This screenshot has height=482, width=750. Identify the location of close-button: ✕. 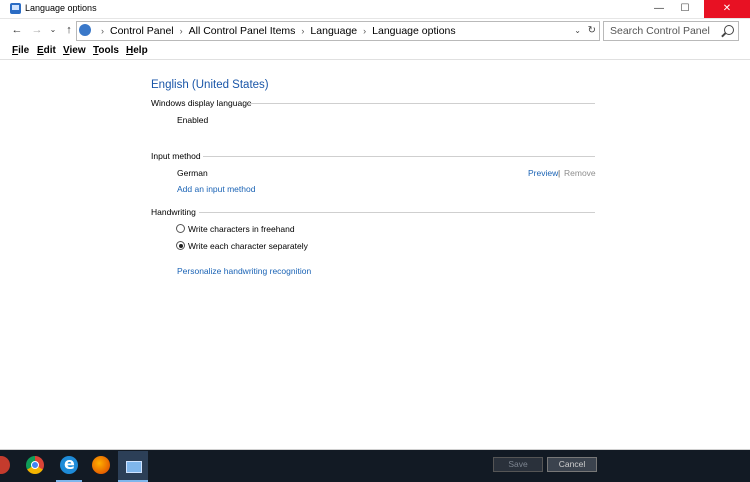
(727, 9).